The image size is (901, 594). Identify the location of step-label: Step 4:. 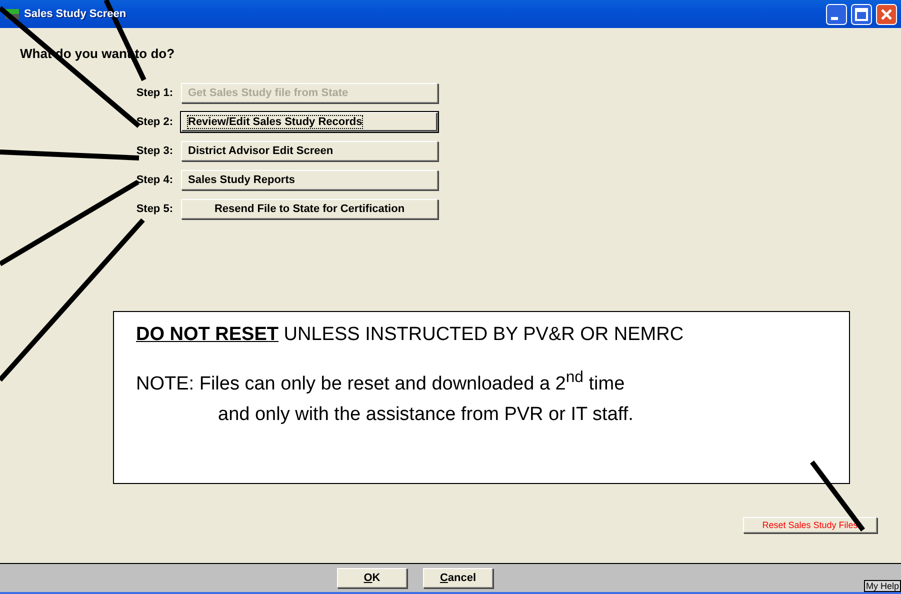
(155, 180).